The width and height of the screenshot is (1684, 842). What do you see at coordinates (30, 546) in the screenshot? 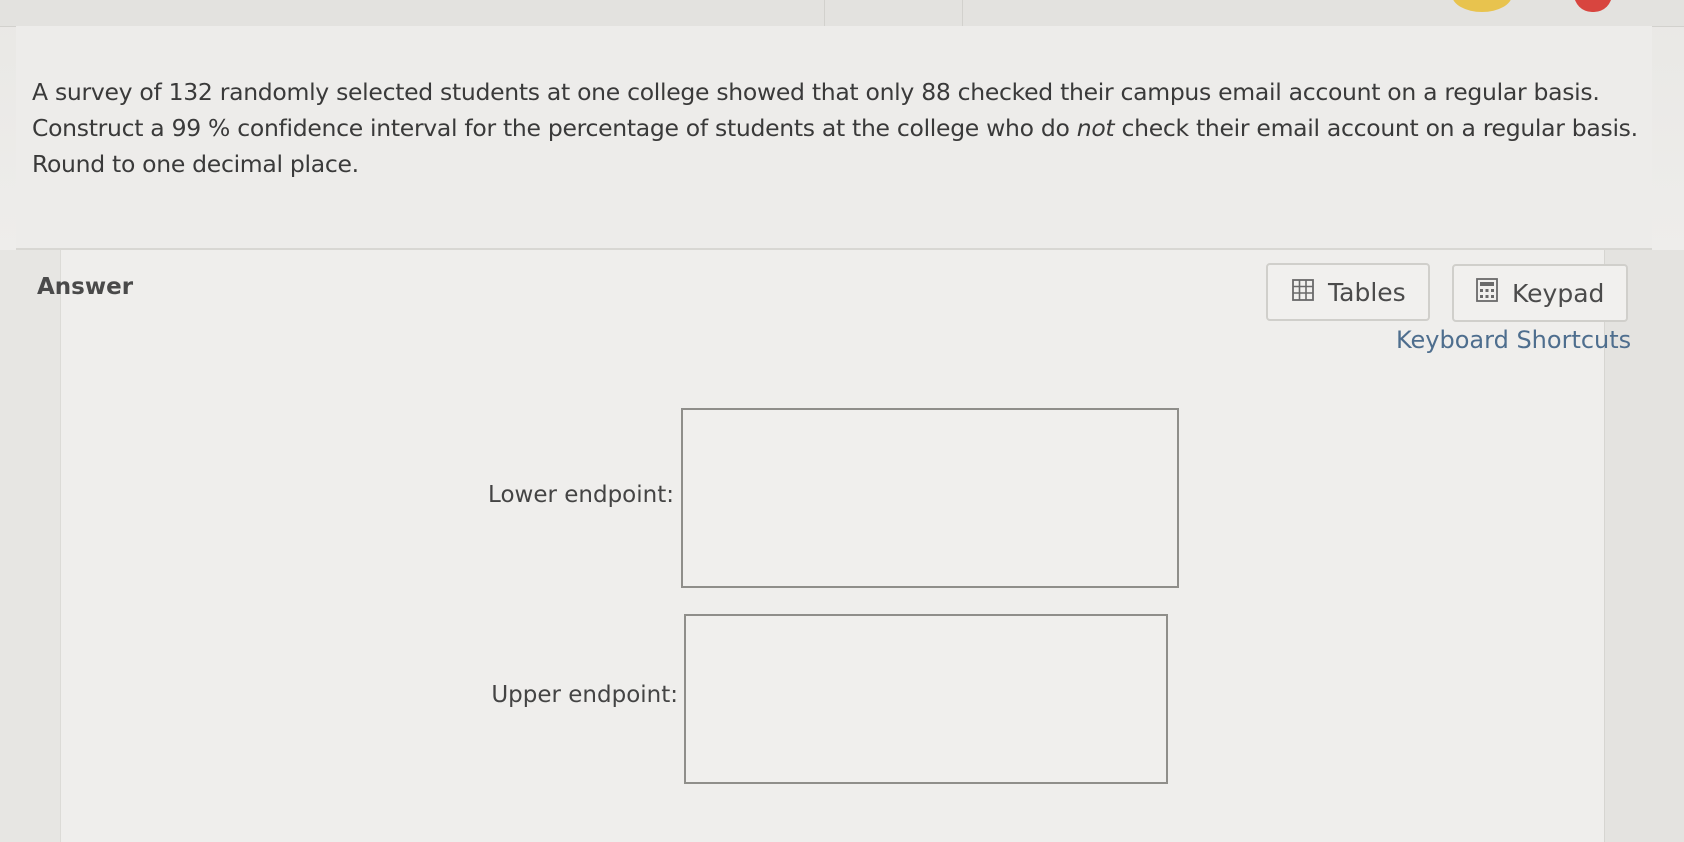
I see `left-margin` at bounding box center [30, 546].